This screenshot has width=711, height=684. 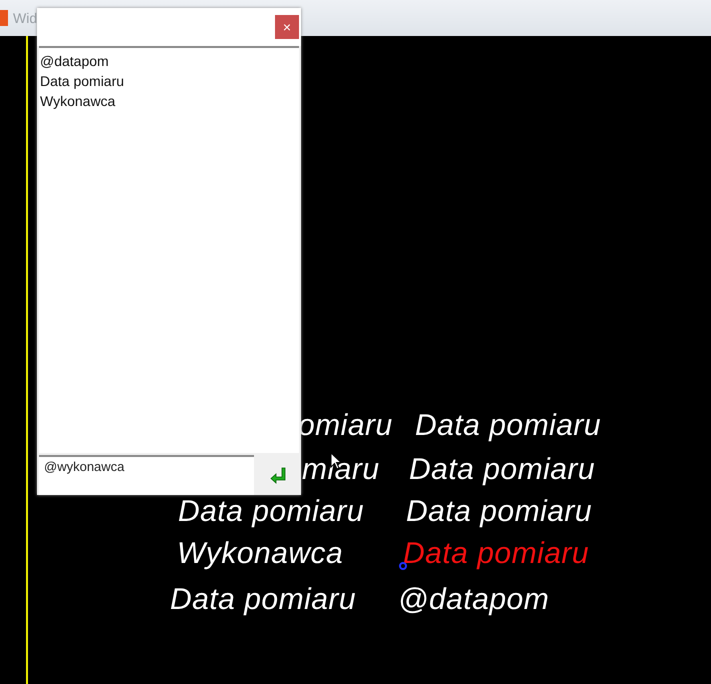 I want to click on list-item: @datapom, so click(x=169, y=61).